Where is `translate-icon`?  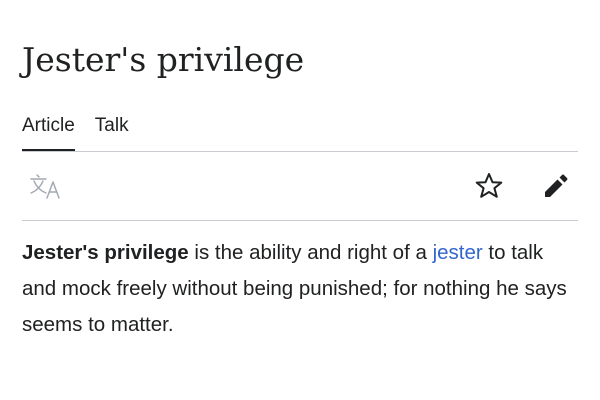
translate-icon is located at coordinates (46, 186).